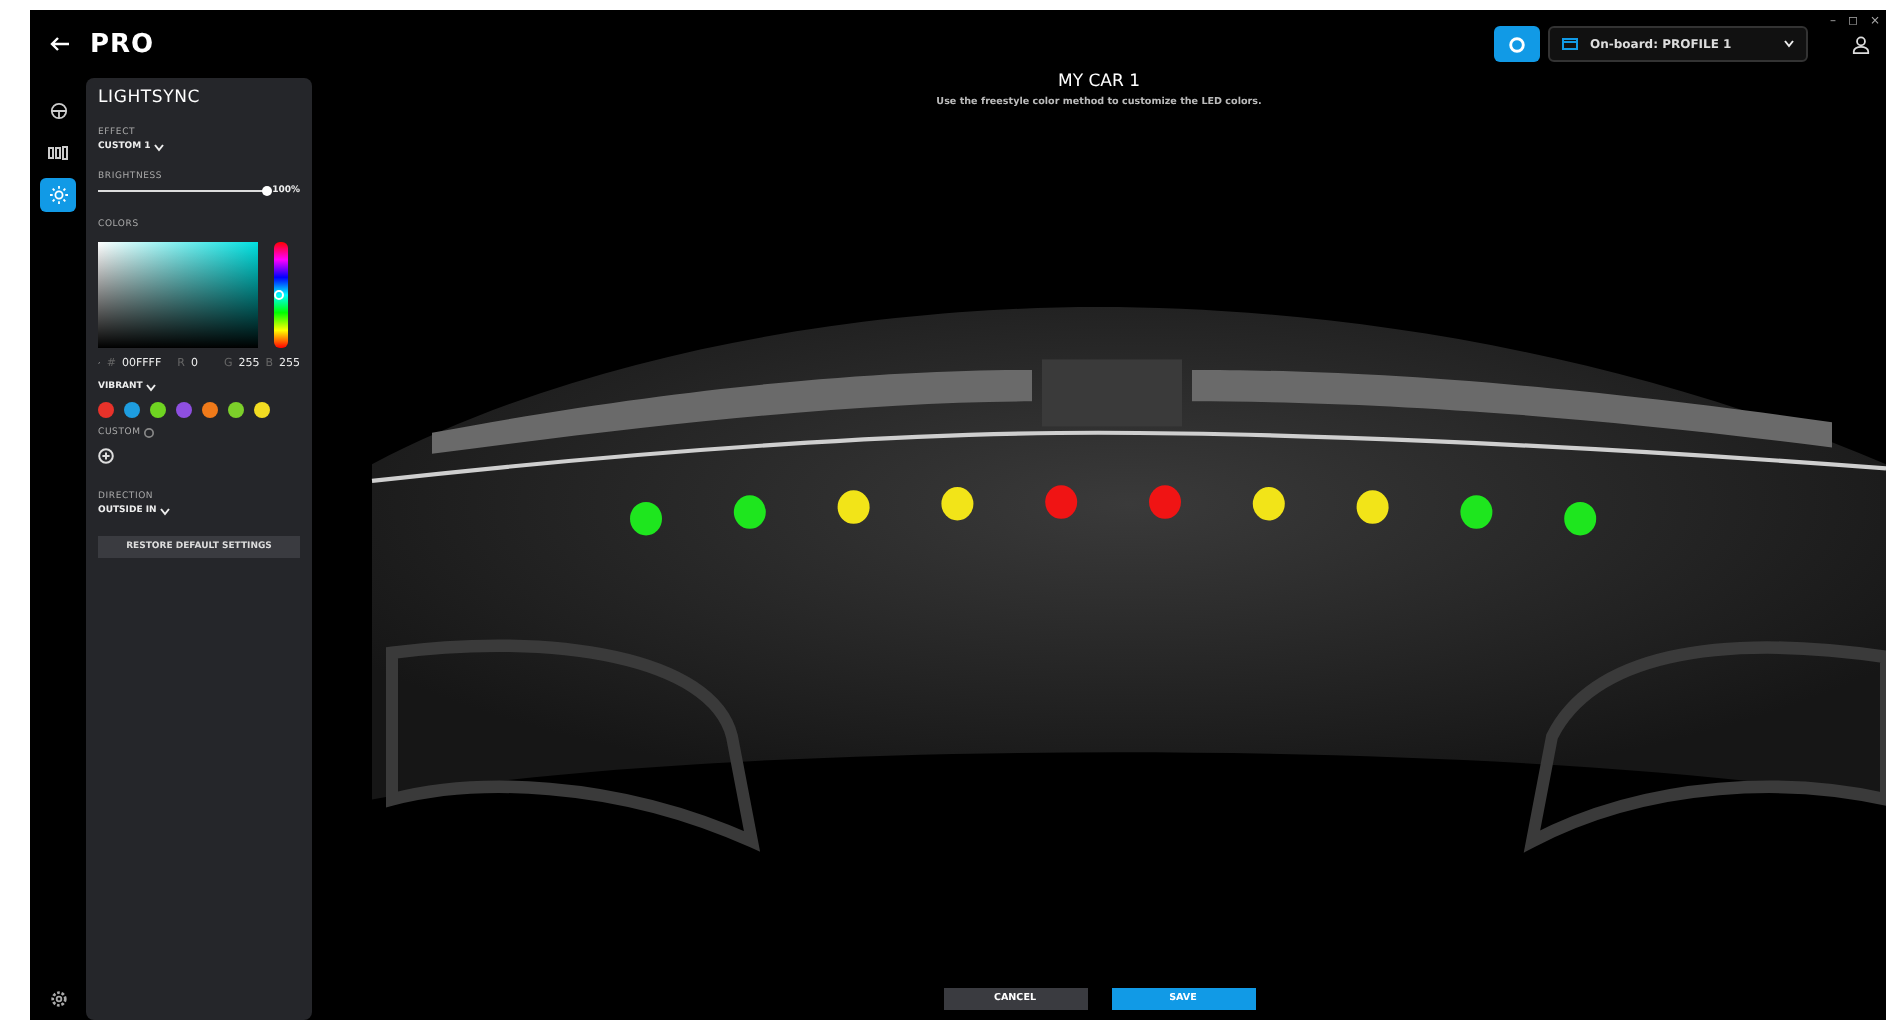  What do you see at coordinates (149, 433) in the screenshot?
I see `info-icon` at bounding box center [149, 433].